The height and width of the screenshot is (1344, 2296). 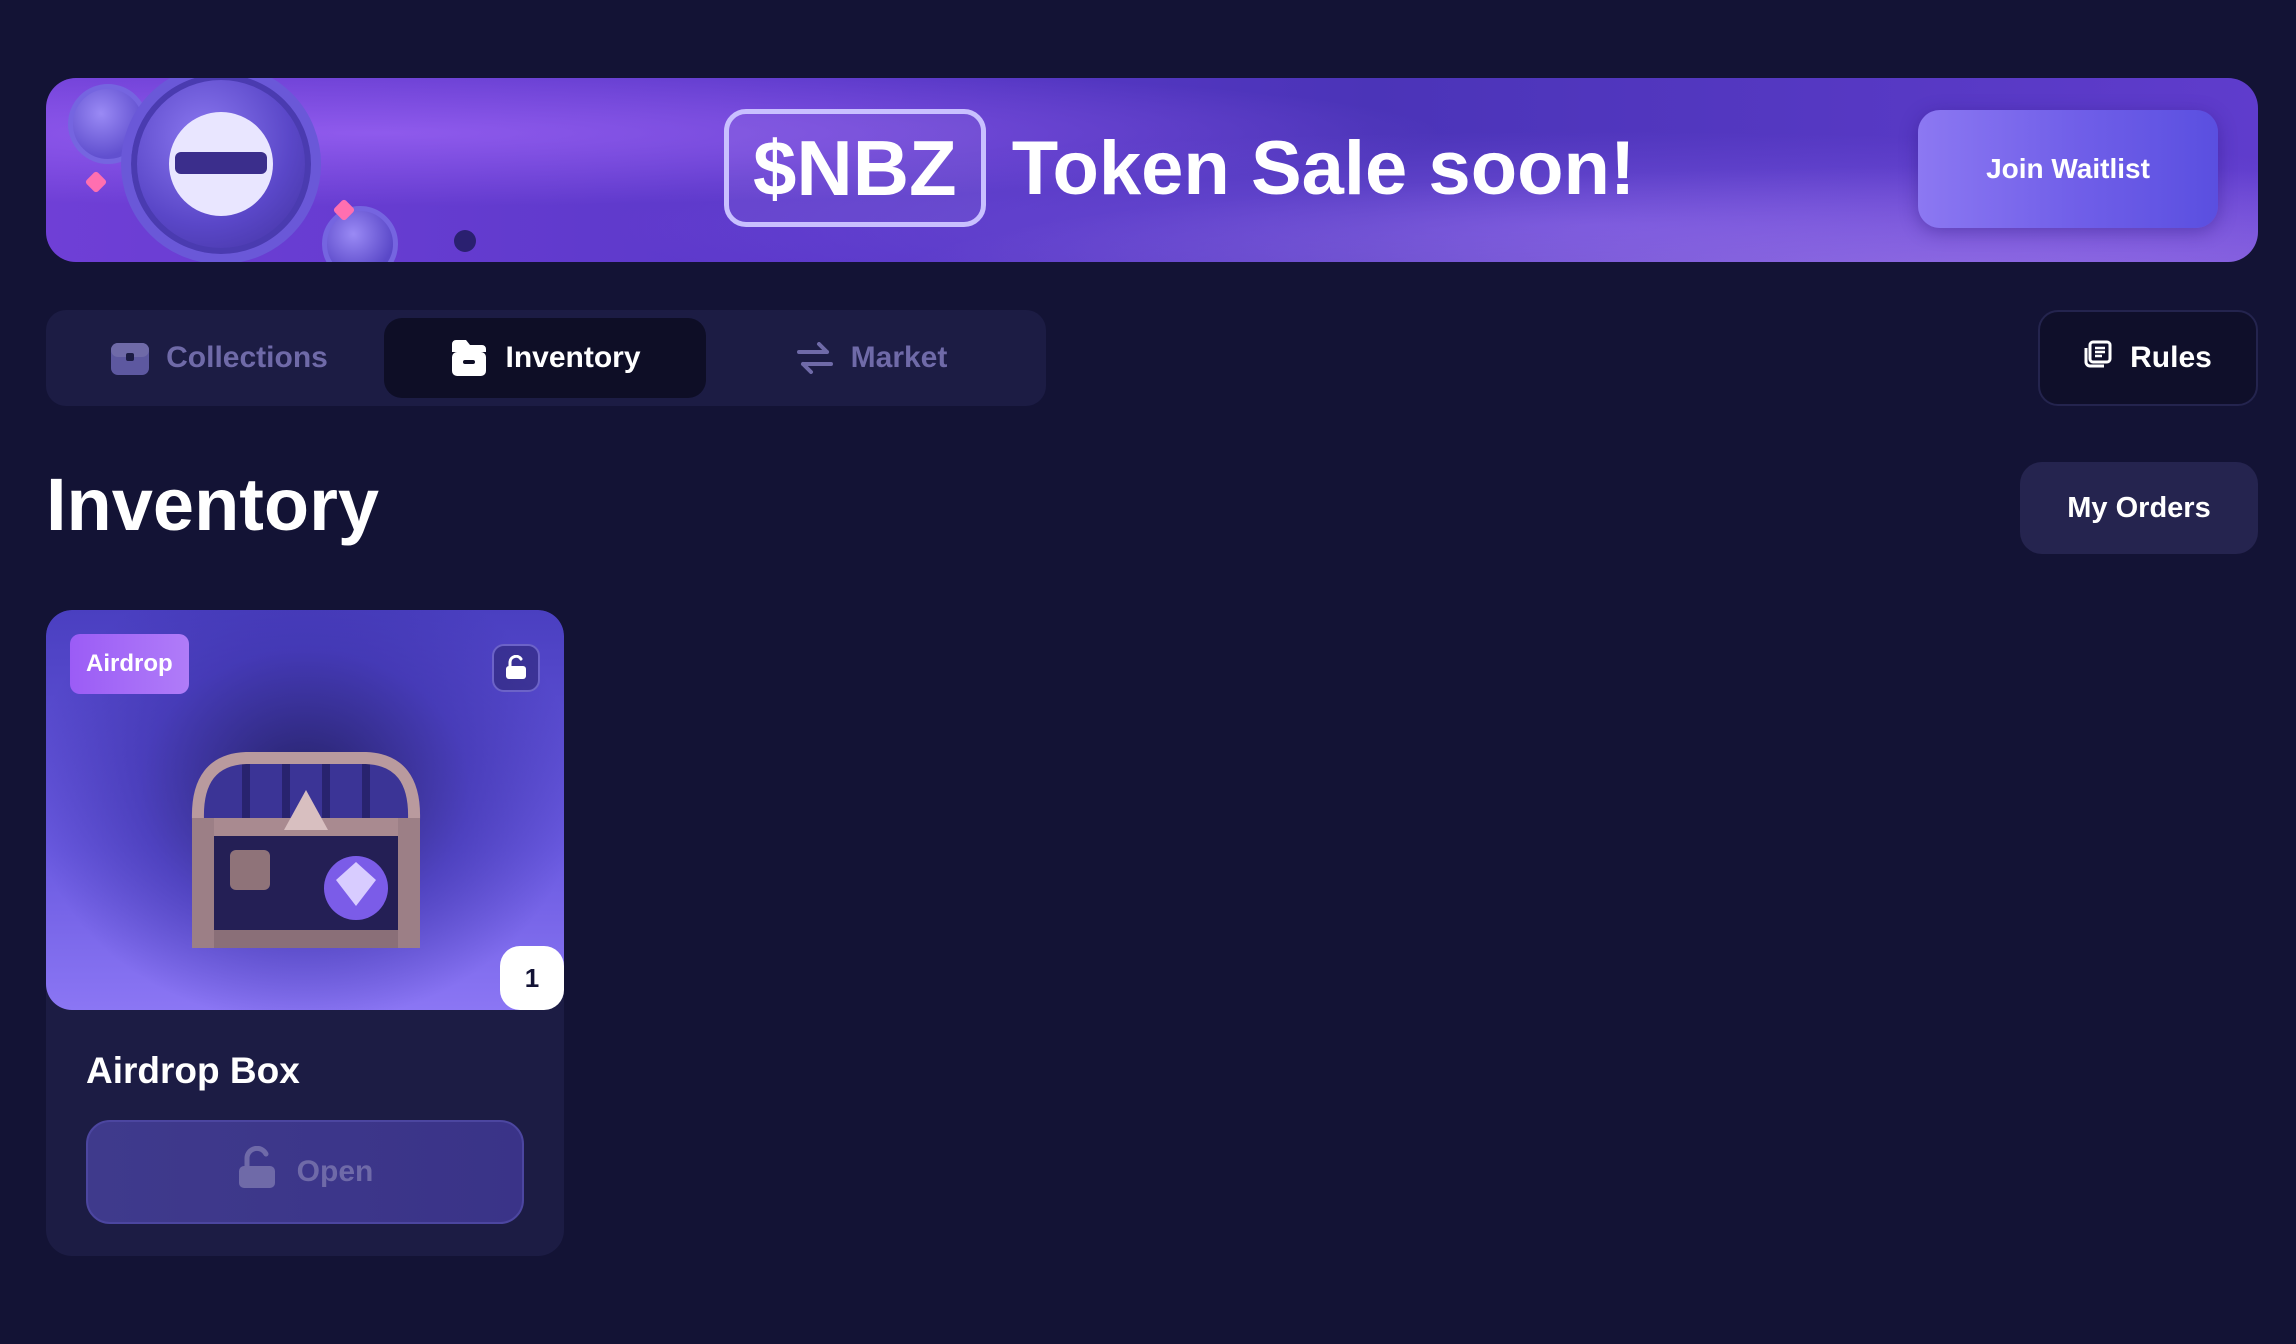 What do you see at coordinates (335, 1171) in the screenshot?
I see `open-label: Open` at bounding box center [335, 1171].